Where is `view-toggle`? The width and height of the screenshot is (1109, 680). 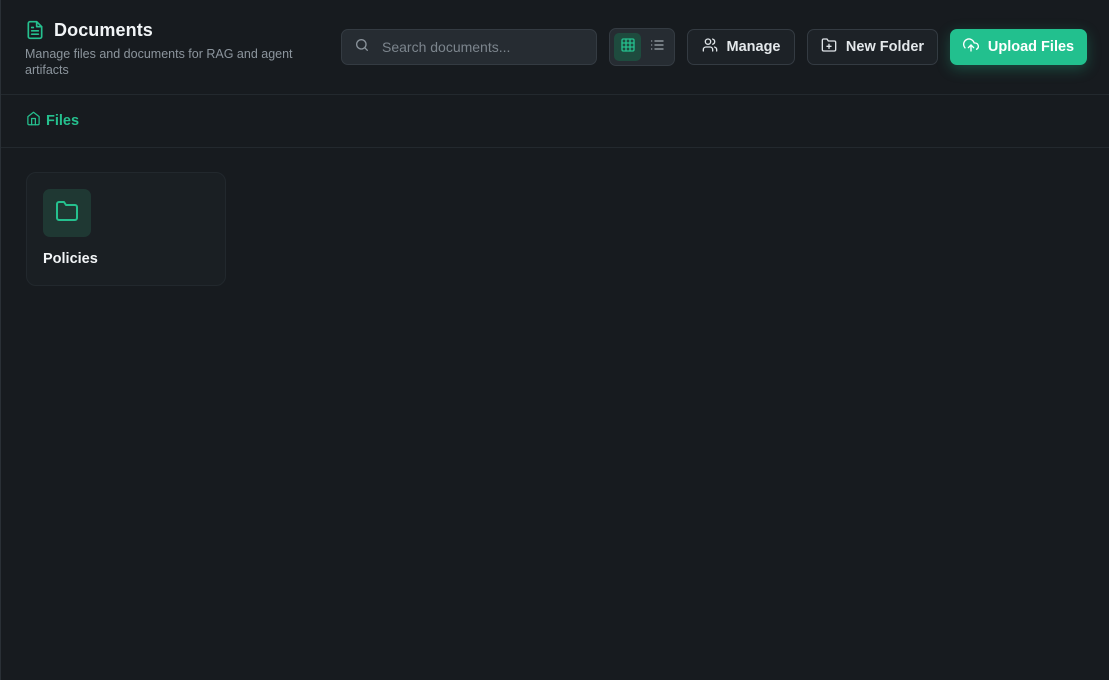 view-toggle is located at coordinates (642, 47).